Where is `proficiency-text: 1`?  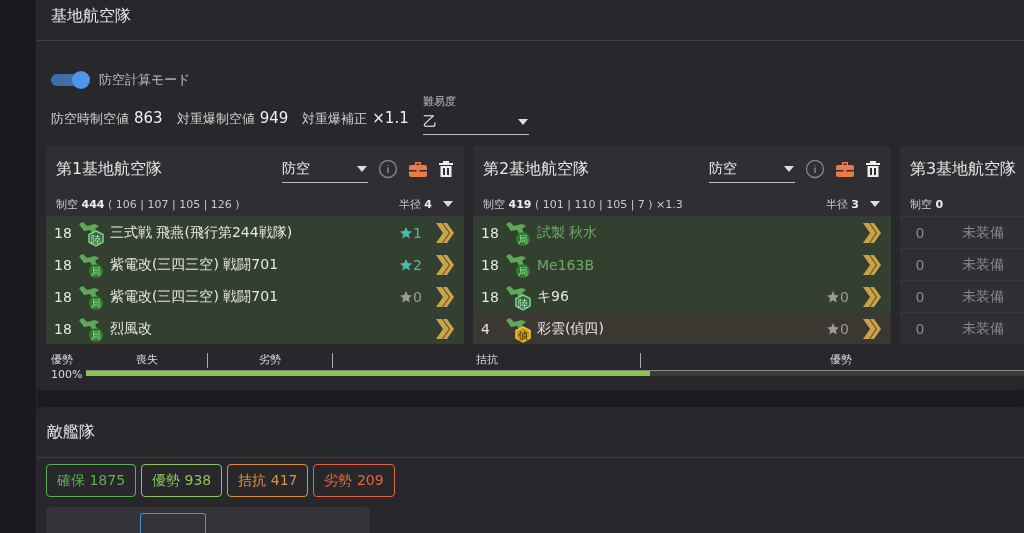
proficiency-text: 1 is located at coordinates (410, 232).